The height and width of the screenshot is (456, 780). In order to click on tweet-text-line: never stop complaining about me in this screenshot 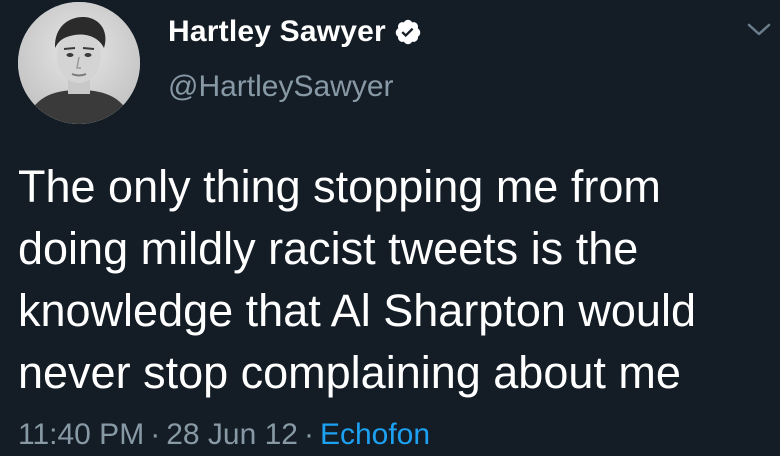, I will do `click(349, 372)`.